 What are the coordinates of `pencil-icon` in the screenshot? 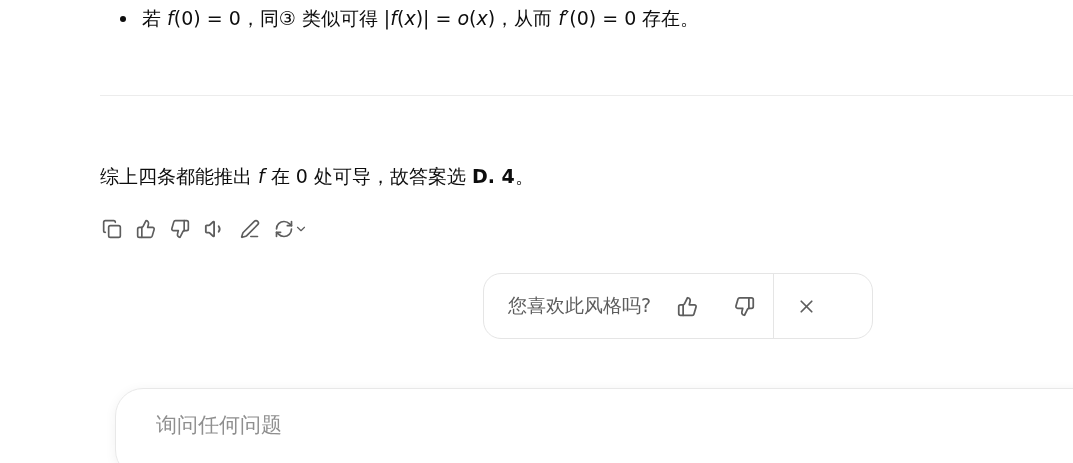 It's located at (250, 229).